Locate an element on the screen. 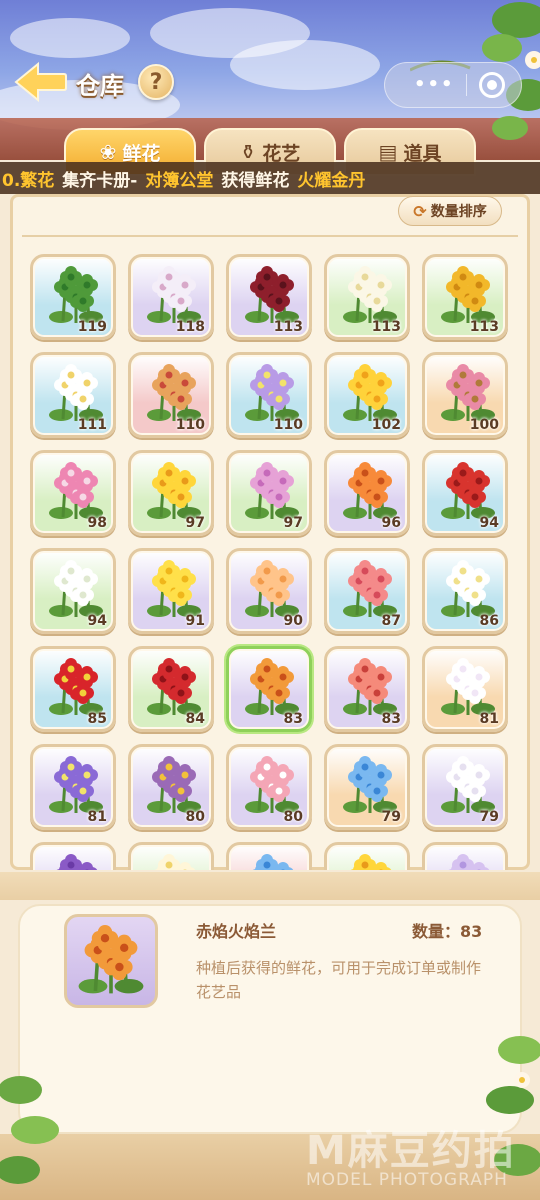 Image resolution: width=540 pixels, height=1200 pixels. small-white-icon is located at coordinates (175, 862).